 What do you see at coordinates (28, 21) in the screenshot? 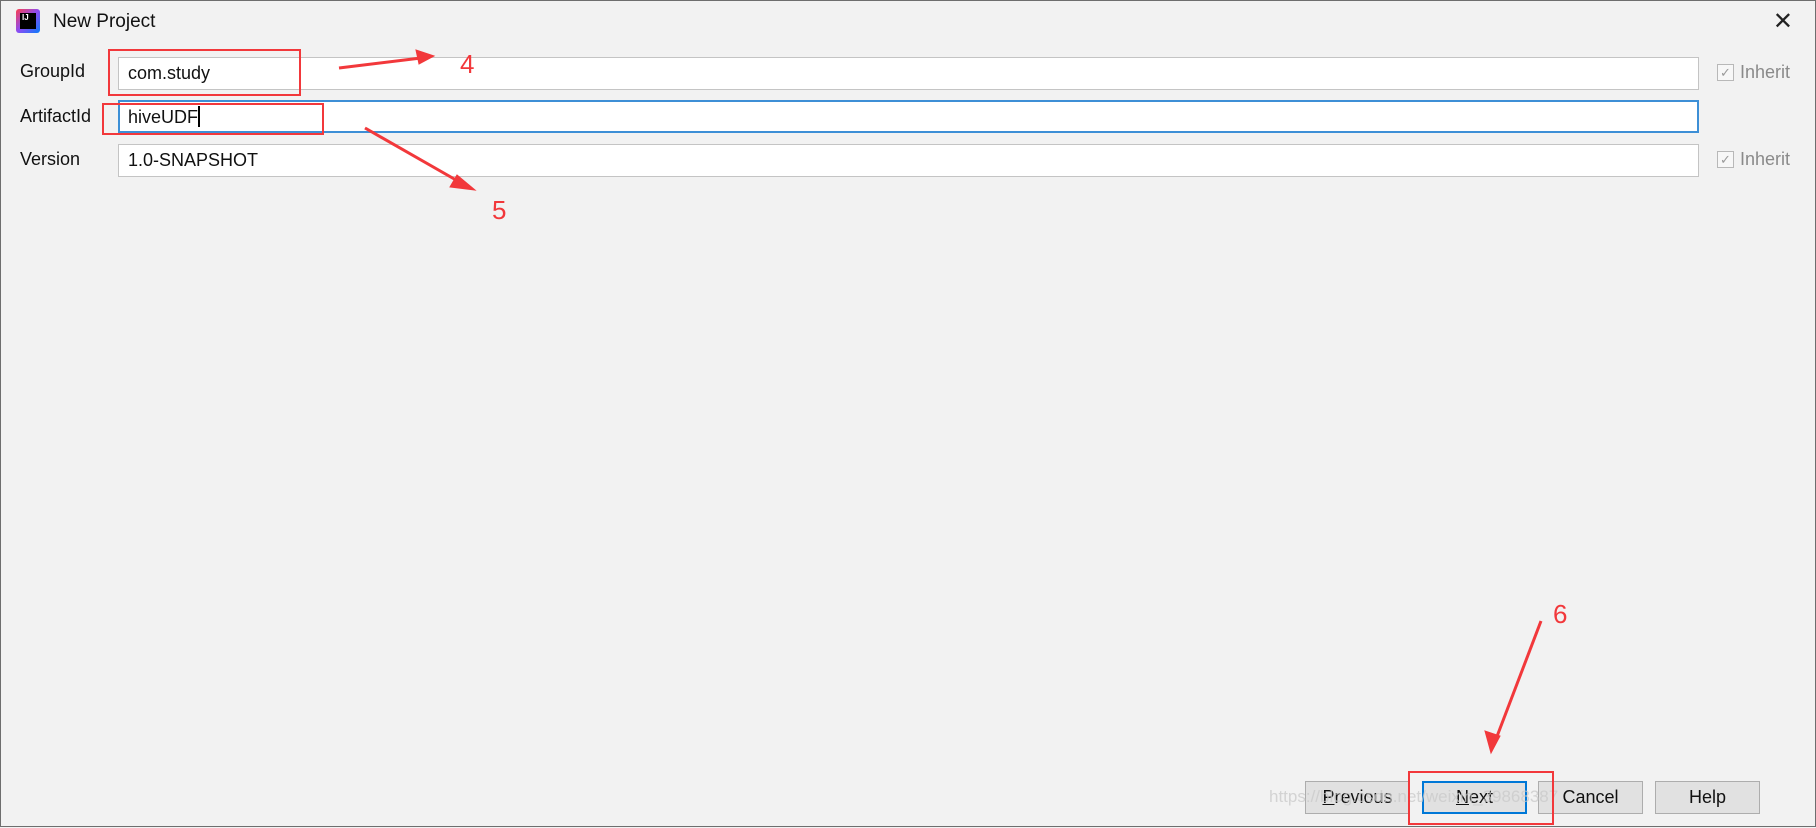
I see `intellij-idea-icon: IJ` at bounding box center [28, 21].